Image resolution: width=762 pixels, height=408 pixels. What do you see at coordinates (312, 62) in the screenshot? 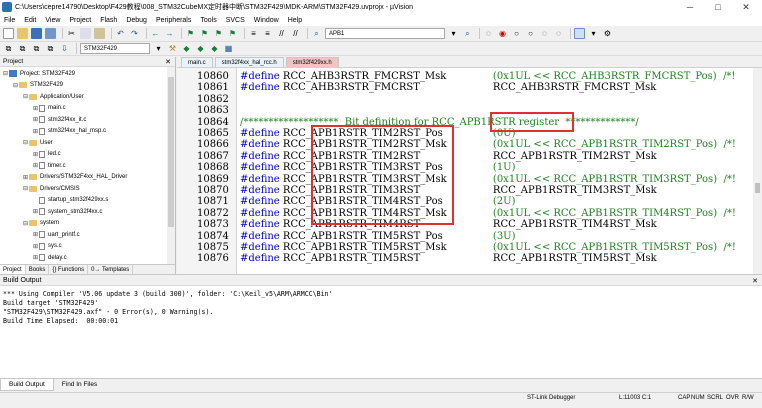
I see `tab-stm32f429xx-h: stm32f429xx.h` at bounding box center [312, 62].